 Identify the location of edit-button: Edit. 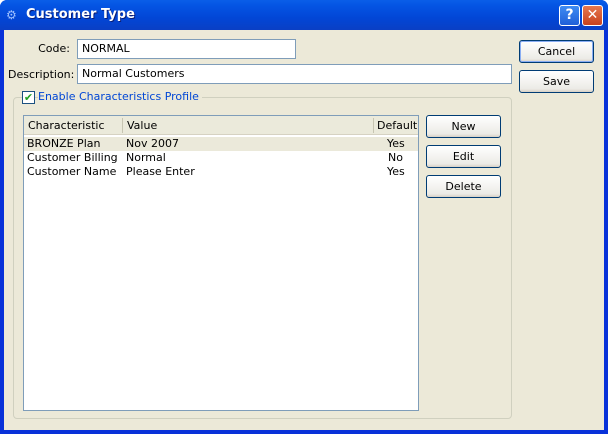
(463, 156).